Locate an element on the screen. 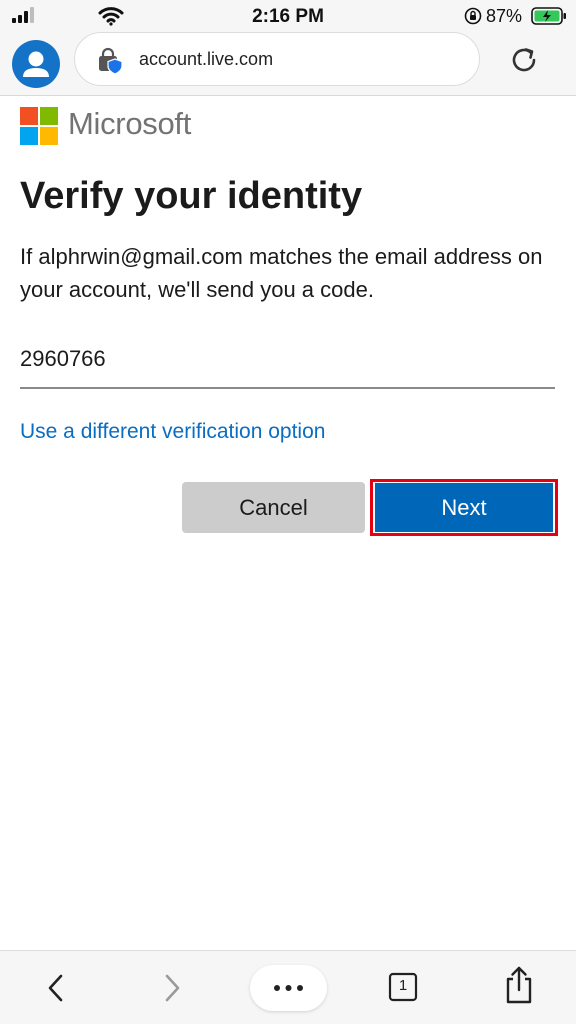 This screenshot has width=576, height=1024. page-title: Verify your identity is located at coordinates (191, 196).